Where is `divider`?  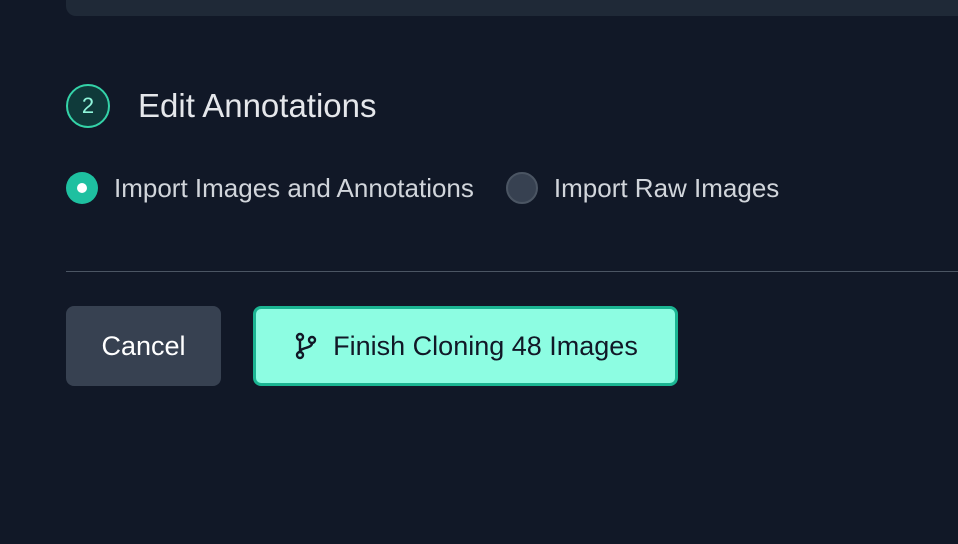
divider is located at coordinates (512, 271).